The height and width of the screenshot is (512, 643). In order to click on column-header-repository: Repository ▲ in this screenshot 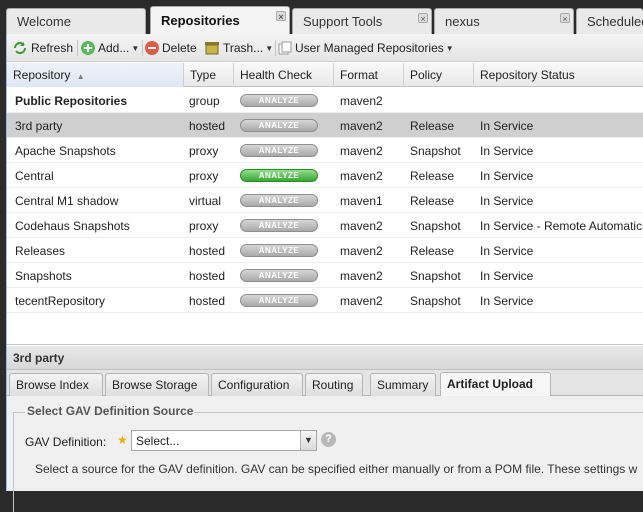, I will do `click(95, 75)`.